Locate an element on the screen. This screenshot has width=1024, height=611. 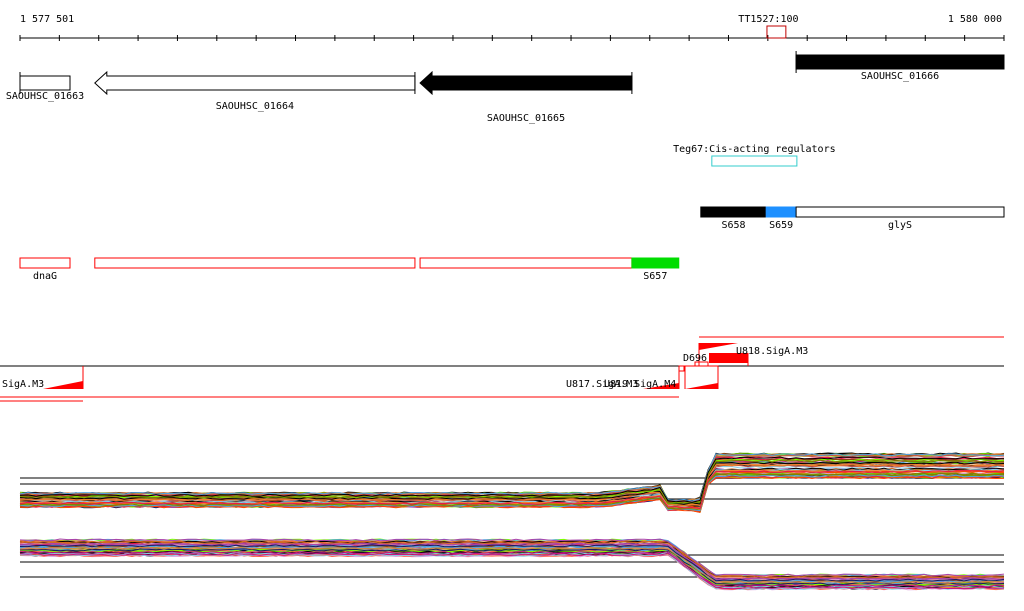
transcript-label: dnaG is located at coordinates (45, 276).